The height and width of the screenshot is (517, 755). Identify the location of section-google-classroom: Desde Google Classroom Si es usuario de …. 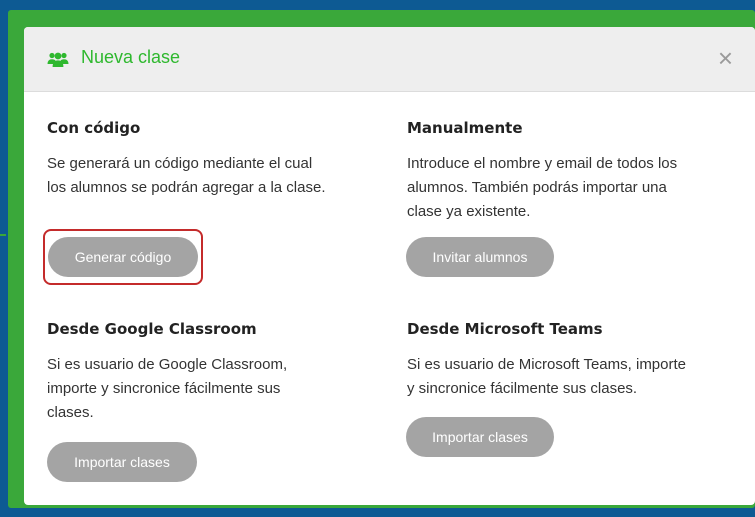
(167, 372).